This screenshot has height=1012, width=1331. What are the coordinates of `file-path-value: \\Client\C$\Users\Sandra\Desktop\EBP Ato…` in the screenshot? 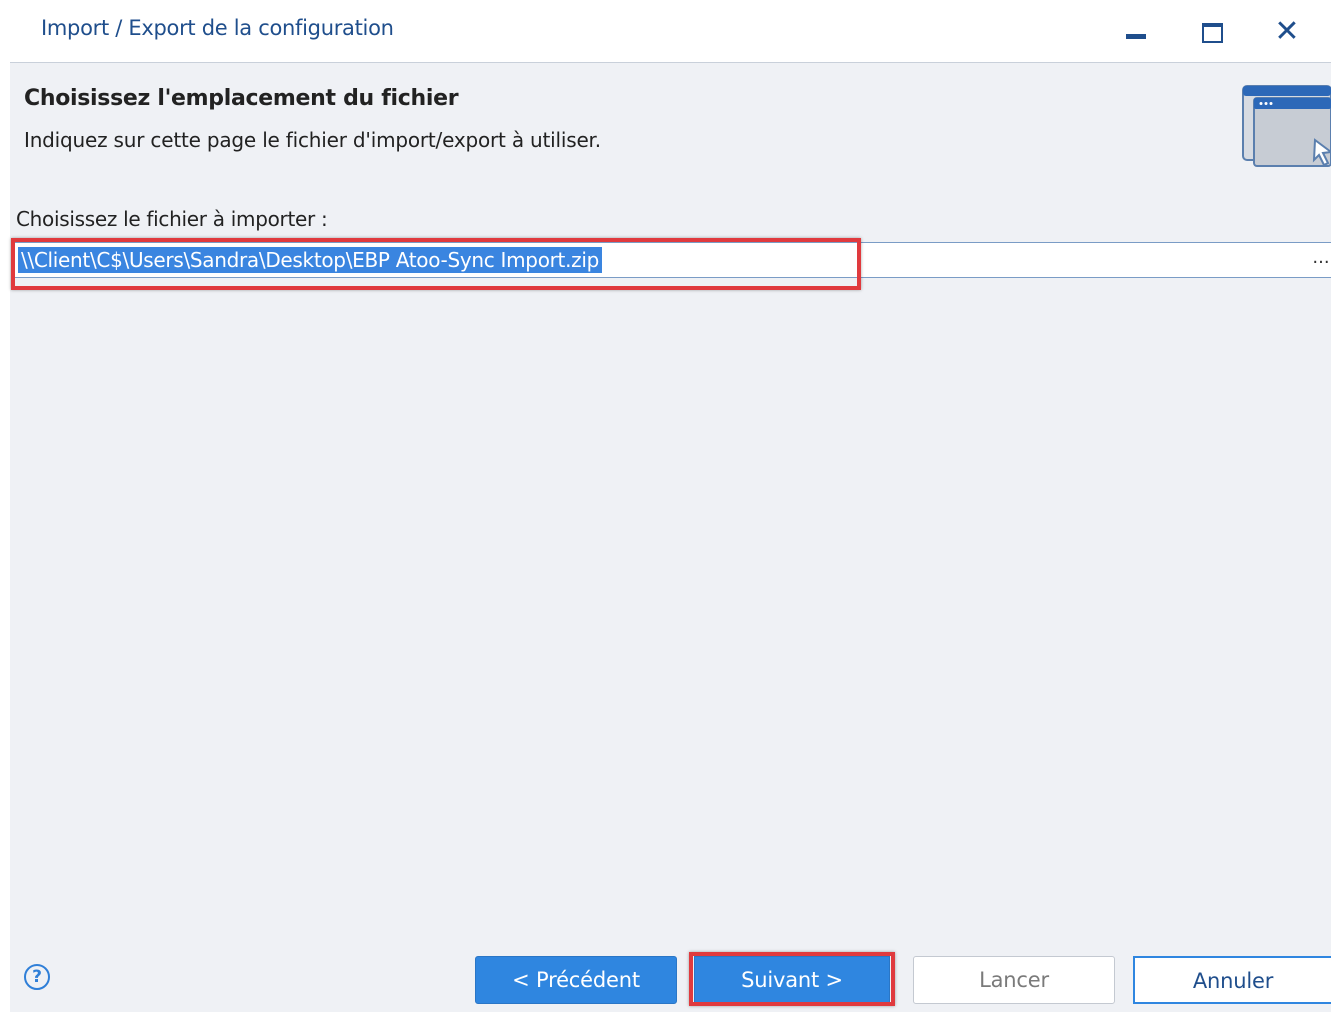 It's located at (310, 260).